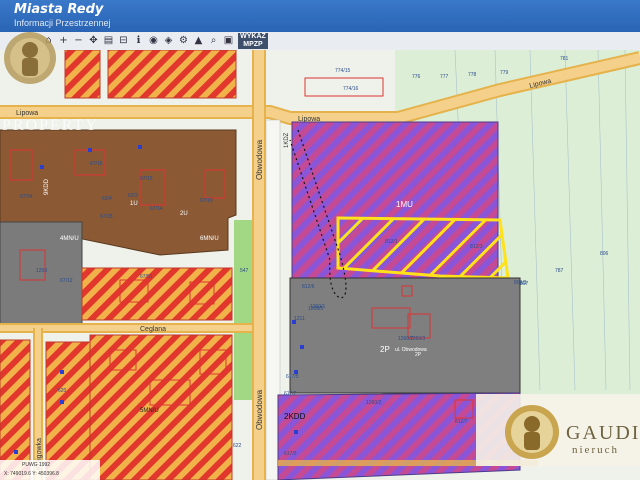 This screenshot has height=480, width=640. Describe the element at coordinates (418, 339) in the screenshot. I see `parcel-label: 1260/3` at that location.